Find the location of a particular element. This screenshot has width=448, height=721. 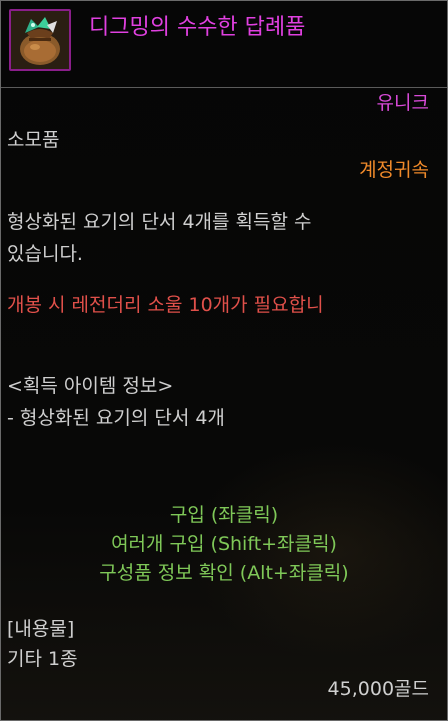

contents-summary: 기타 1종 is located at coordinates (42, 659).